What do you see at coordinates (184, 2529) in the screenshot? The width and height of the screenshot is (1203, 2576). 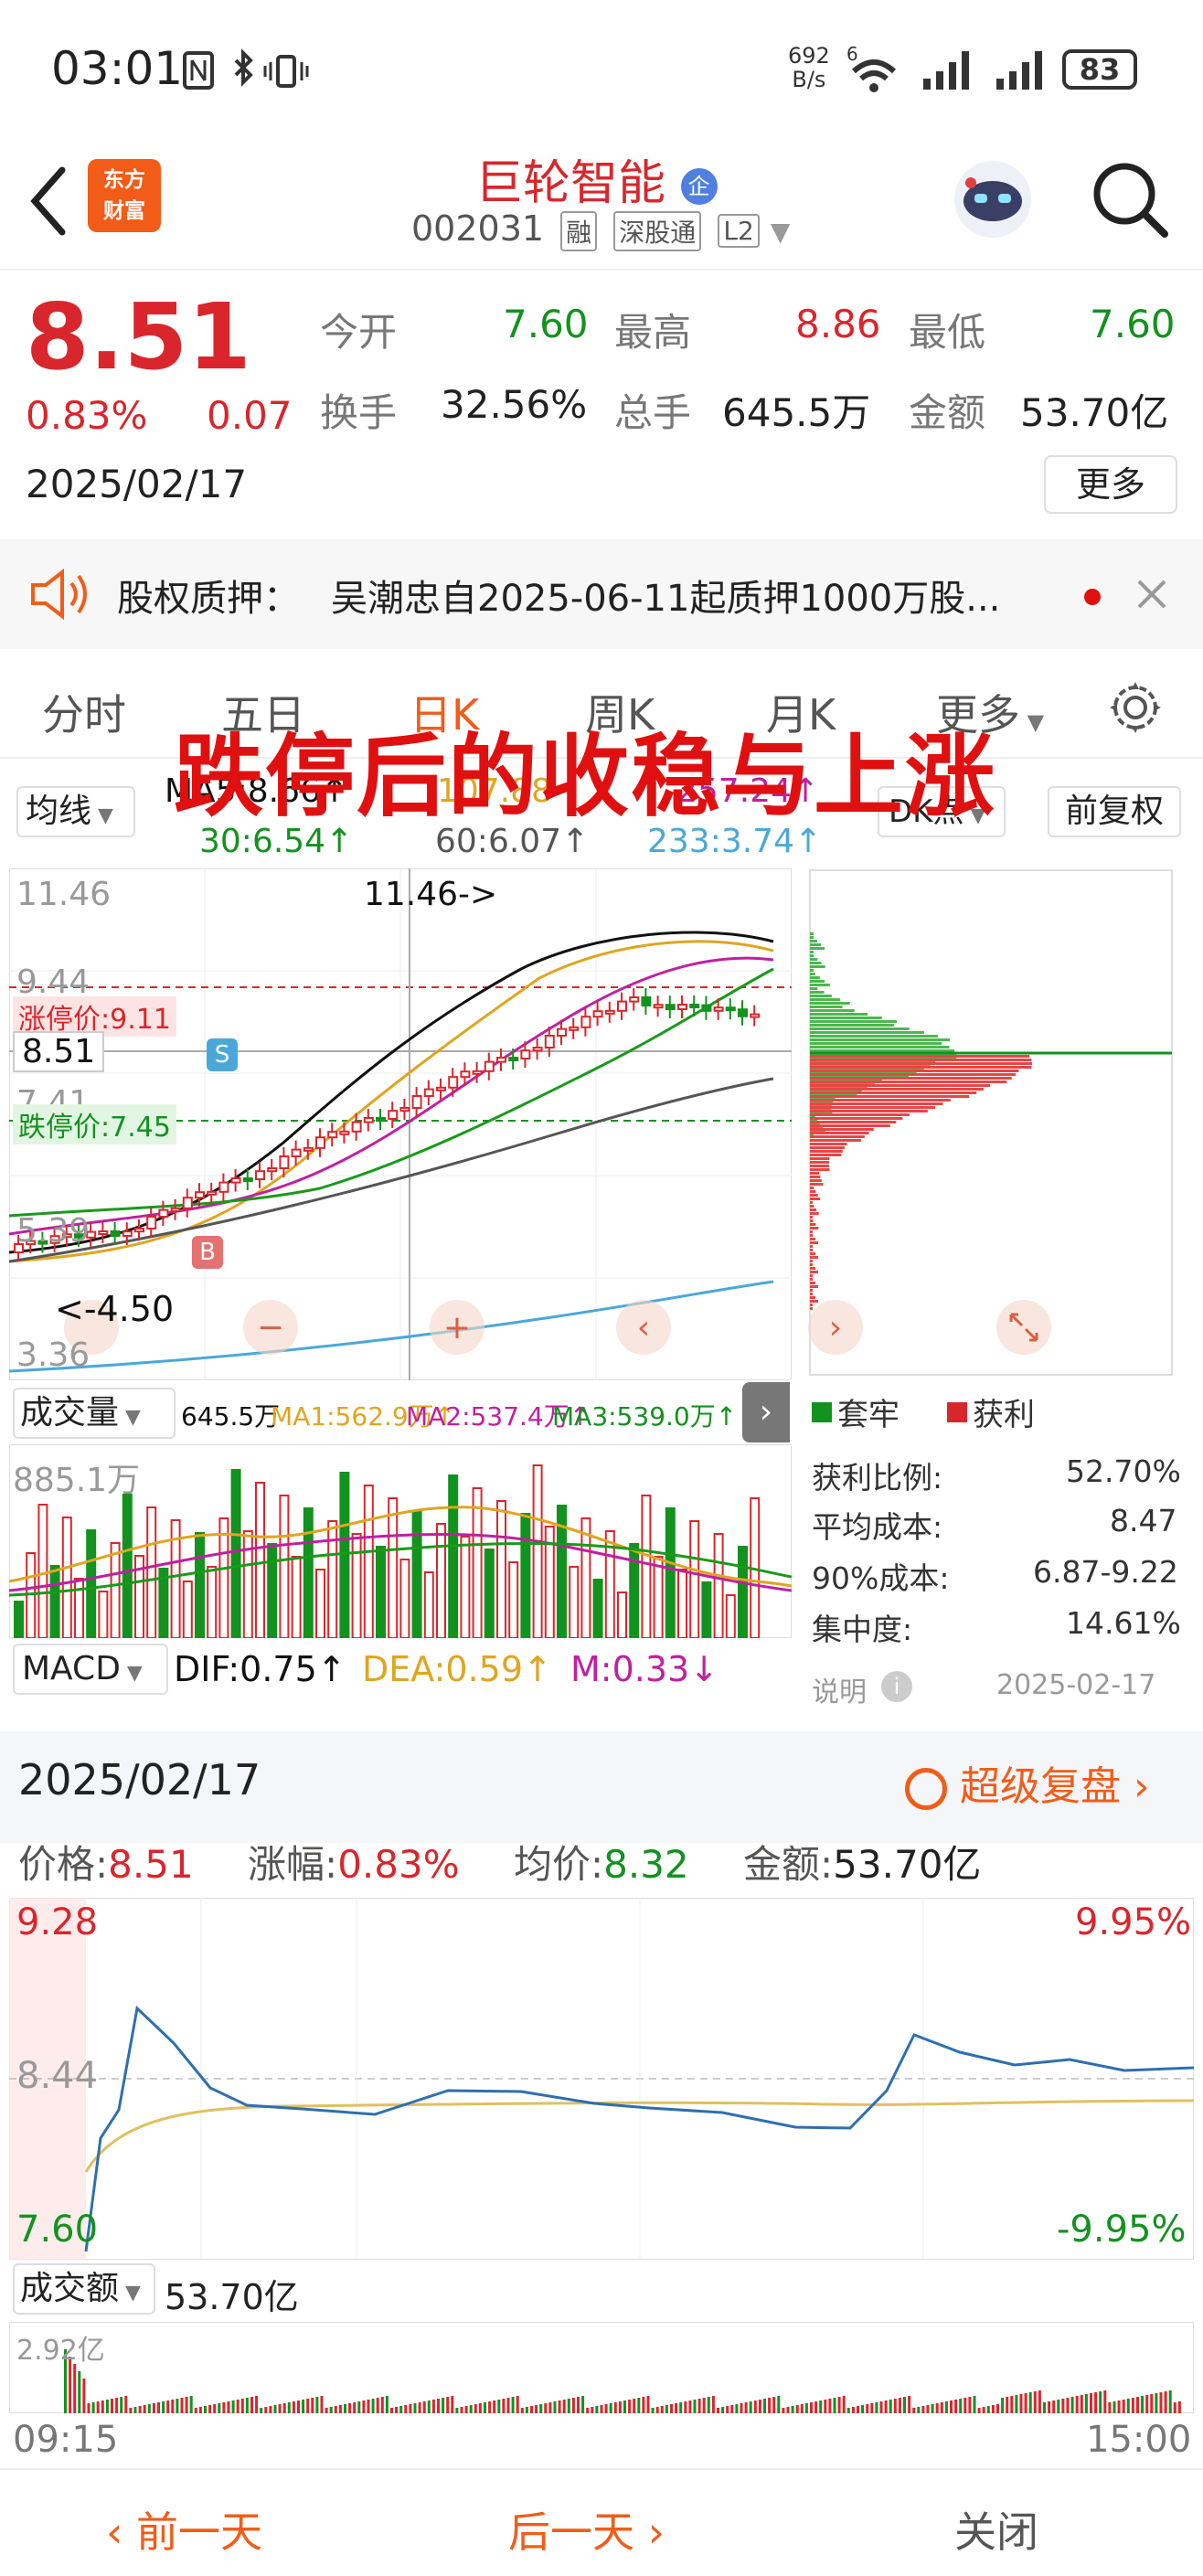 I see `prev-day-button: ‹ 前一天` at bounding box center [184, 2529].